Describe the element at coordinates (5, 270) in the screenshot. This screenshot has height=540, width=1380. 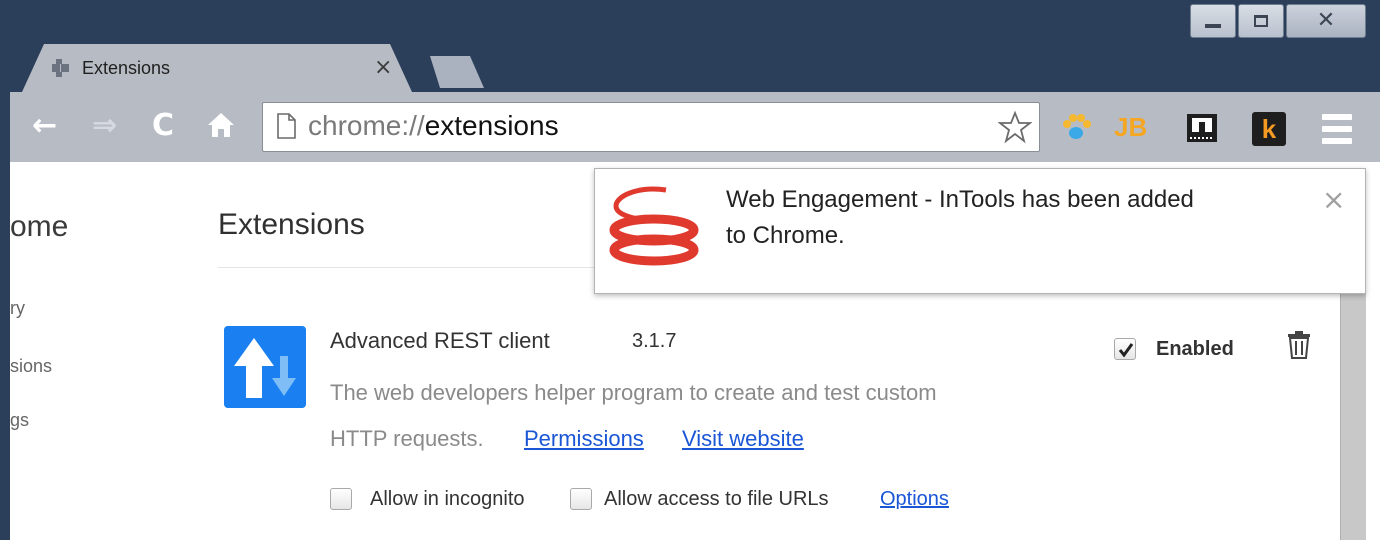
I see `window-left-edge` at that location.